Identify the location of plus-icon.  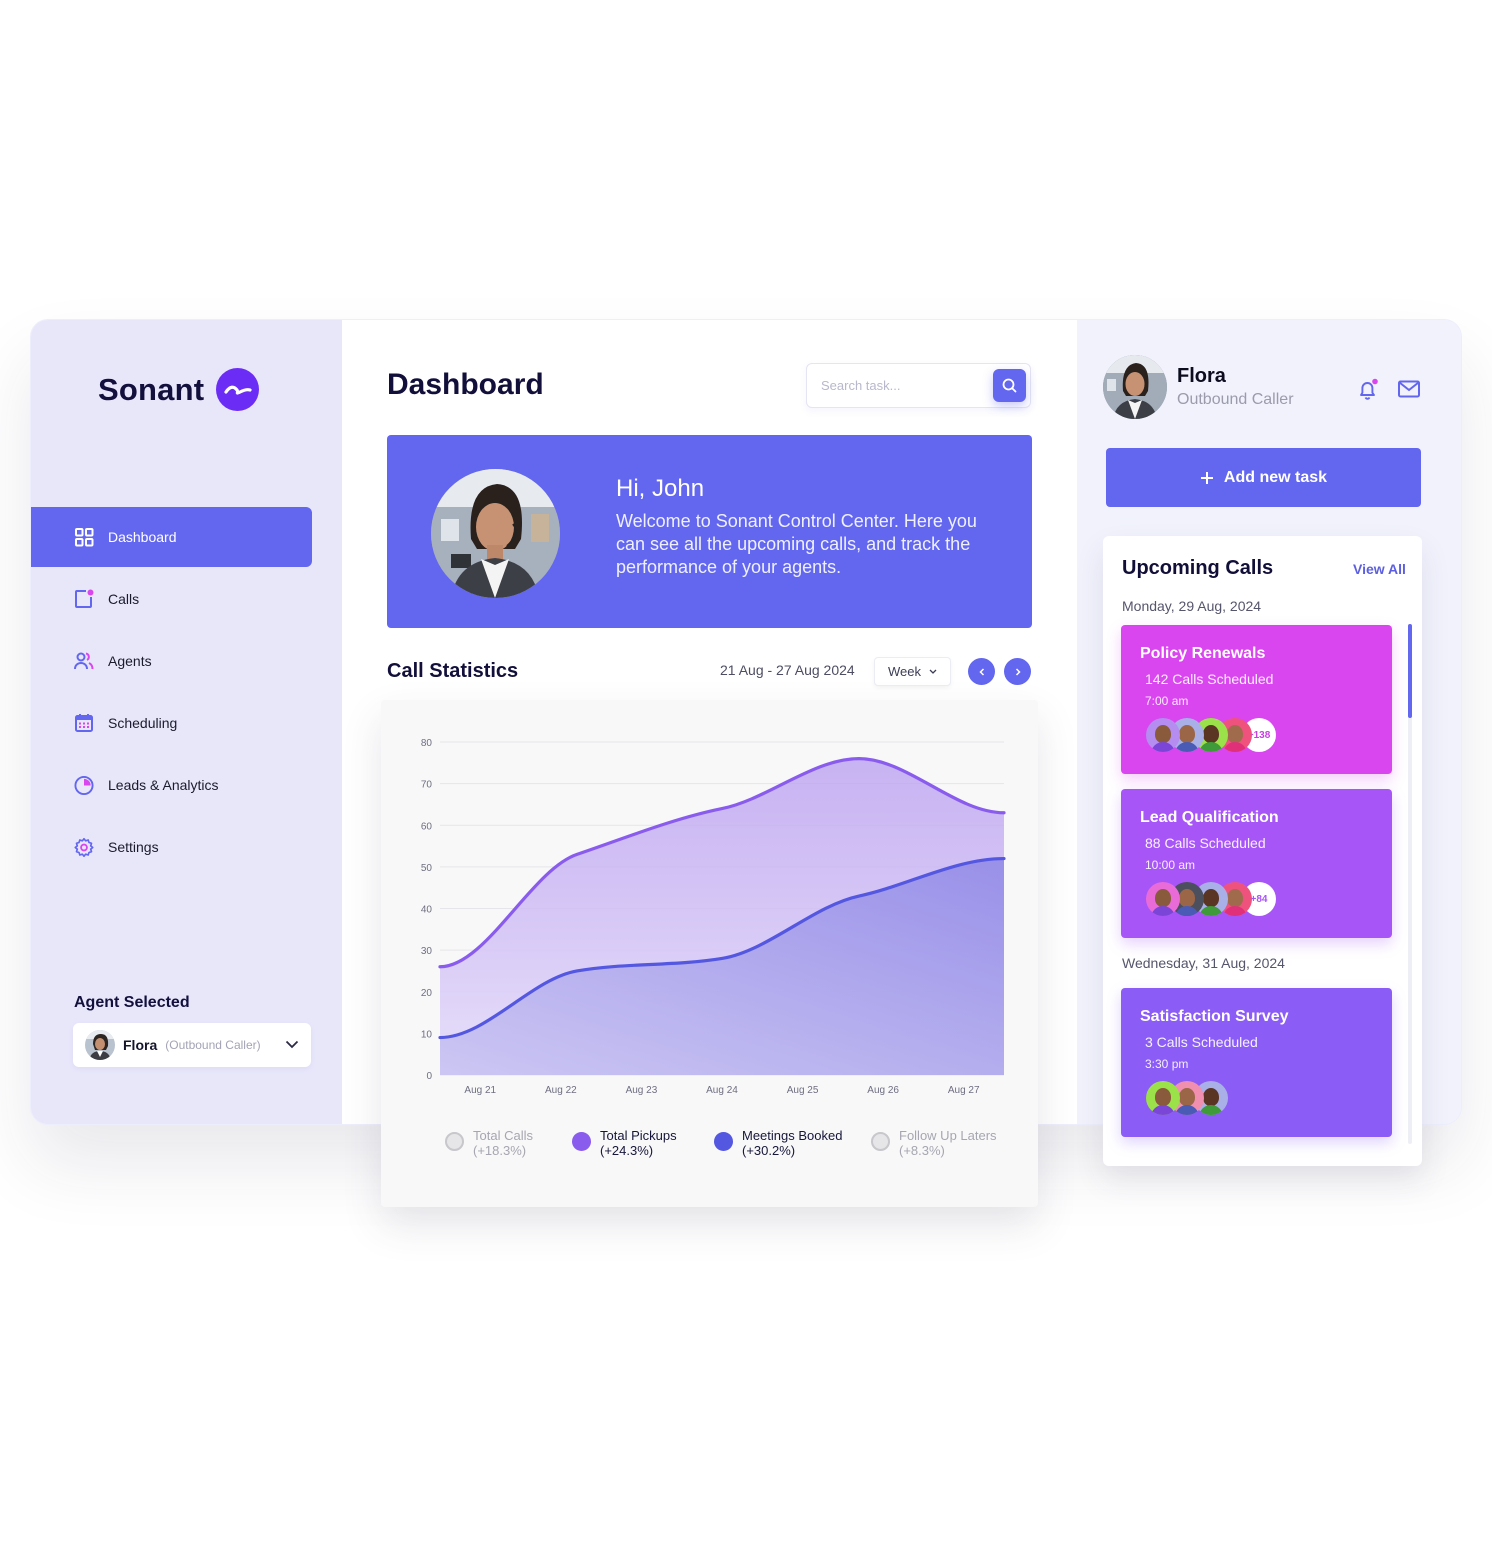
(1206, 477).